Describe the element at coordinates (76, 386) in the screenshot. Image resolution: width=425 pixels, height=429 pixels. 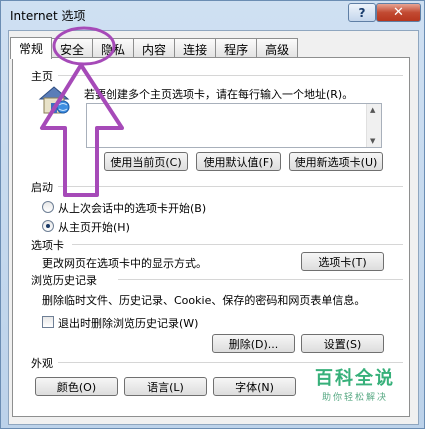
I see `colors-button: 颜色(O)` at that location.